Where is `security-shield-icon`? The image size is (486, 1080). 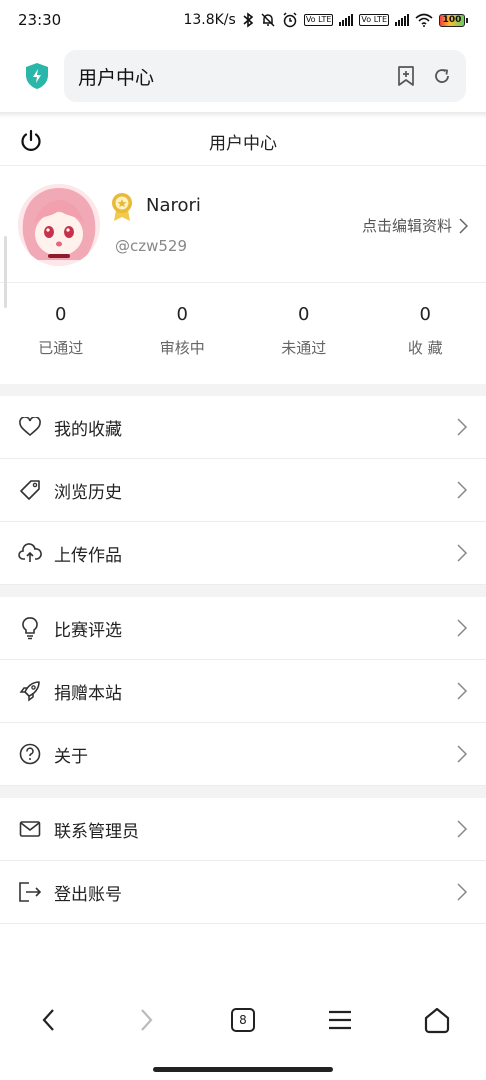
security-shield-icon is located at coordinates (37, 76).